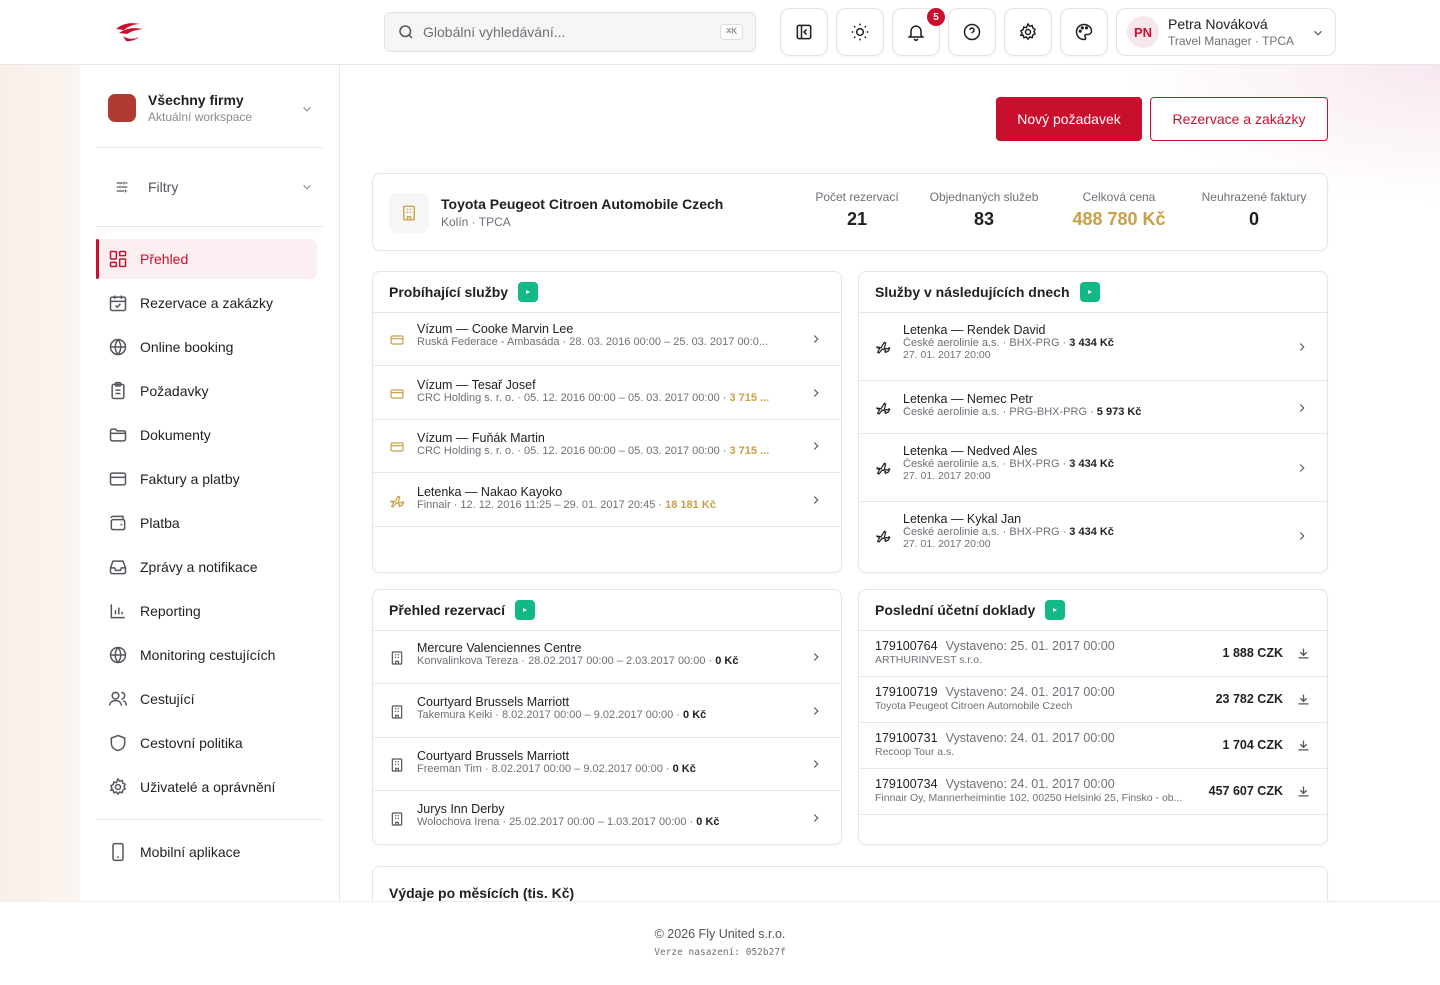 The image size is (1440, 985). Describe the element at coordinates (476, 222) in the screenshot. I see `company-location: Kolín · TPCA` at that location.